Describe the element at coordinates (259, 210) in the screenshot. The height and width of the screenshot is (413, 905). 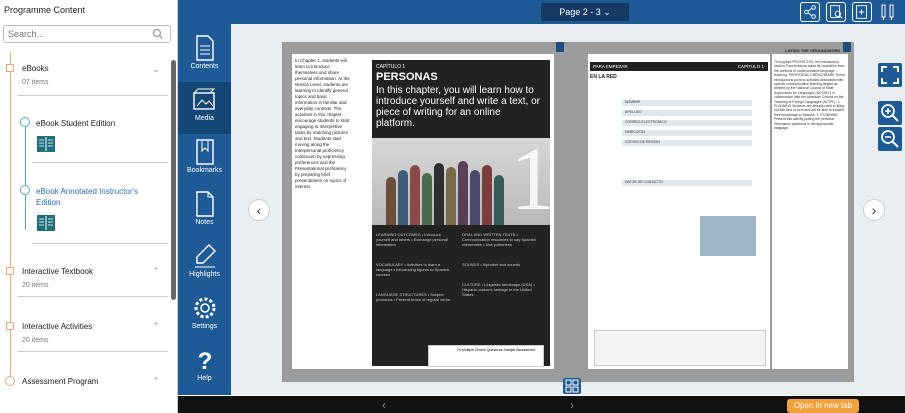
I see `previous-page-button: ‹` at that location.